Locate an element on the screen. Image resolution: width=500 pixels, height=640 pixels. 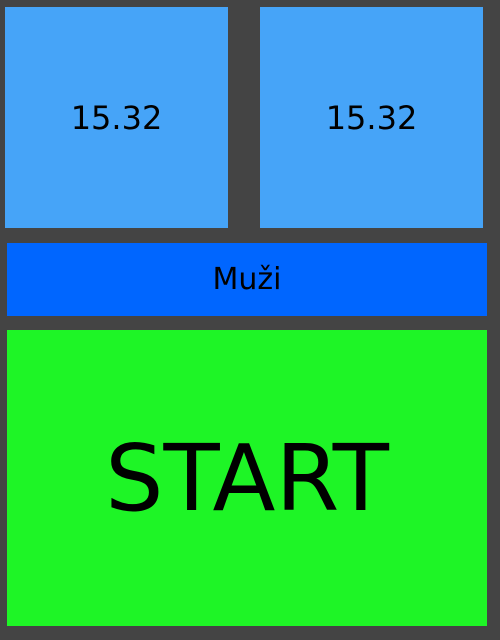
time-right-value: 15.32 is located at coordinates (371, 117).